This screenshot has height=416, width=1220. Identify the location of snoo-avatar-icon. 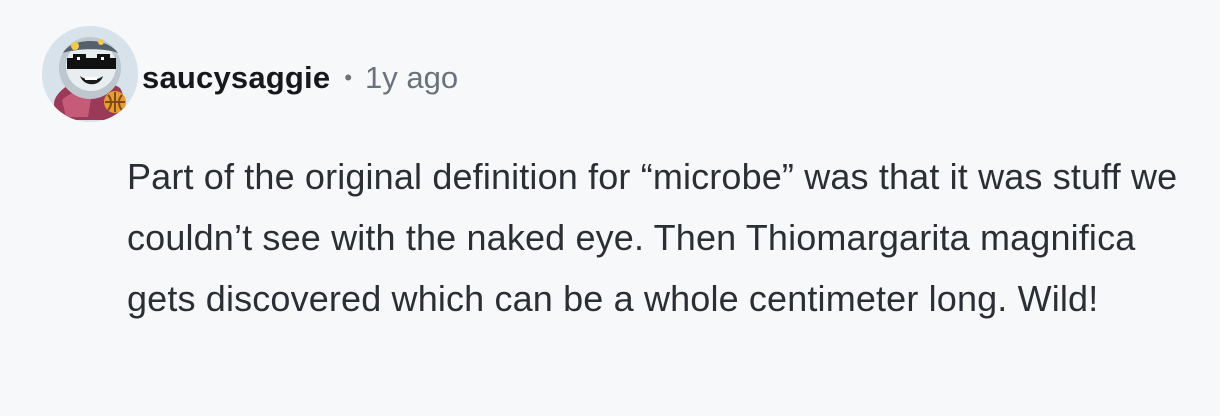
(90, 74).